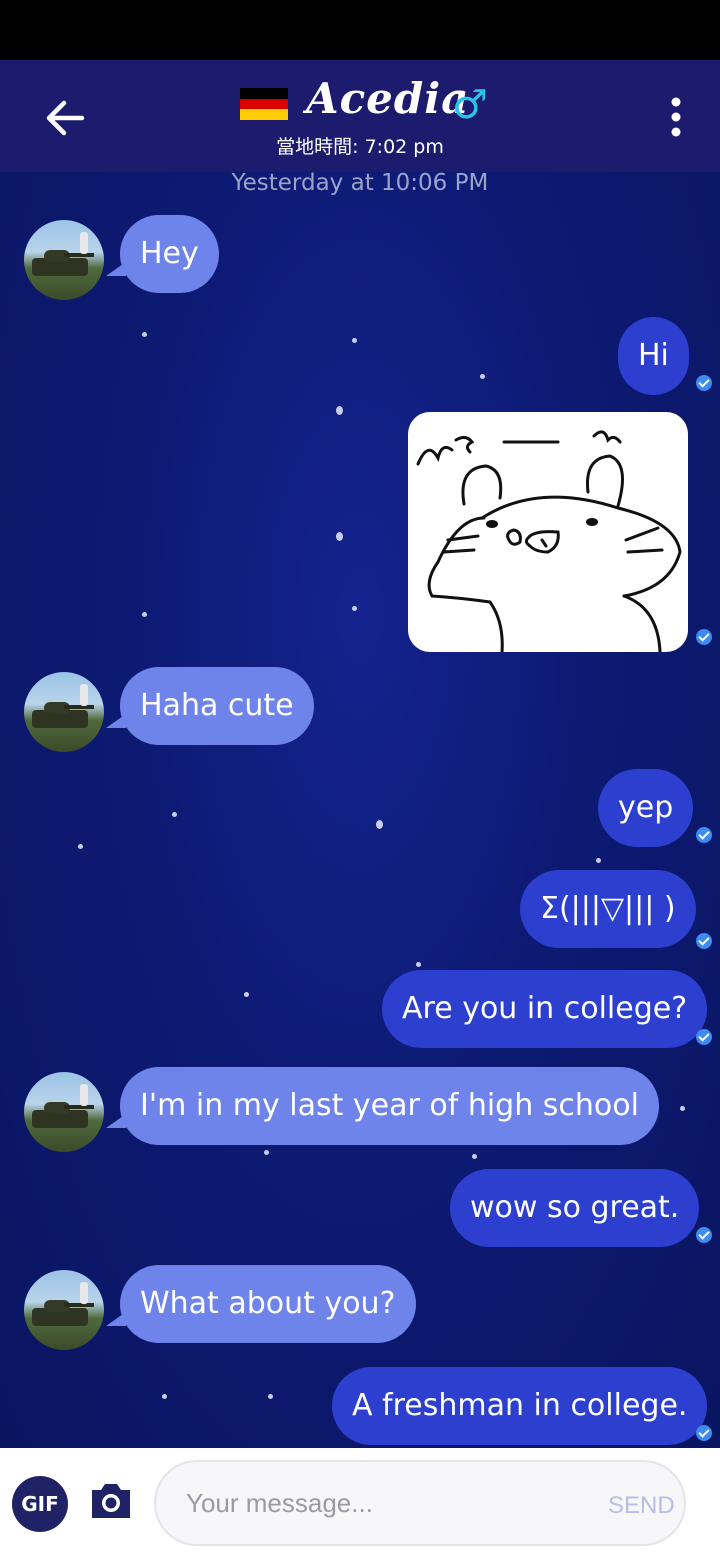 The width and height of the screenshot is (720, 1560). Describe the element at coordinates (360, 147) in the screenshot. I see `local-time: 當地時間: 7:02 pm` at that location.